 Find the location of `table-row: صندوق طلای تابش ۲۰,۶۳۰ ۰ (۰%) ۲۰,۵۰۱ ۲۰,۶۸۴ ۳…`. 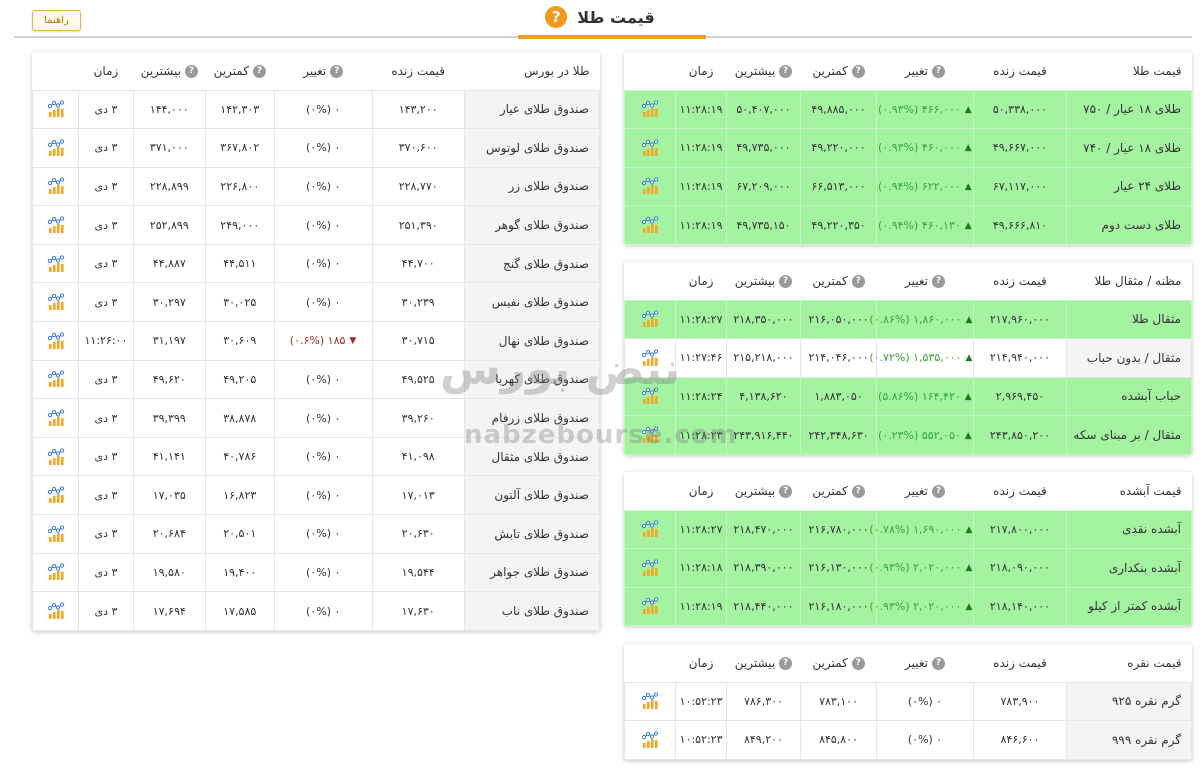

table-row: صندوق طلای تابش ۲۰,۶۳۰ ۰ (۰%) ۲۰,۵۰۱ ۲۰,۶۸۴ ۳… is located at coordinates (316, 534).